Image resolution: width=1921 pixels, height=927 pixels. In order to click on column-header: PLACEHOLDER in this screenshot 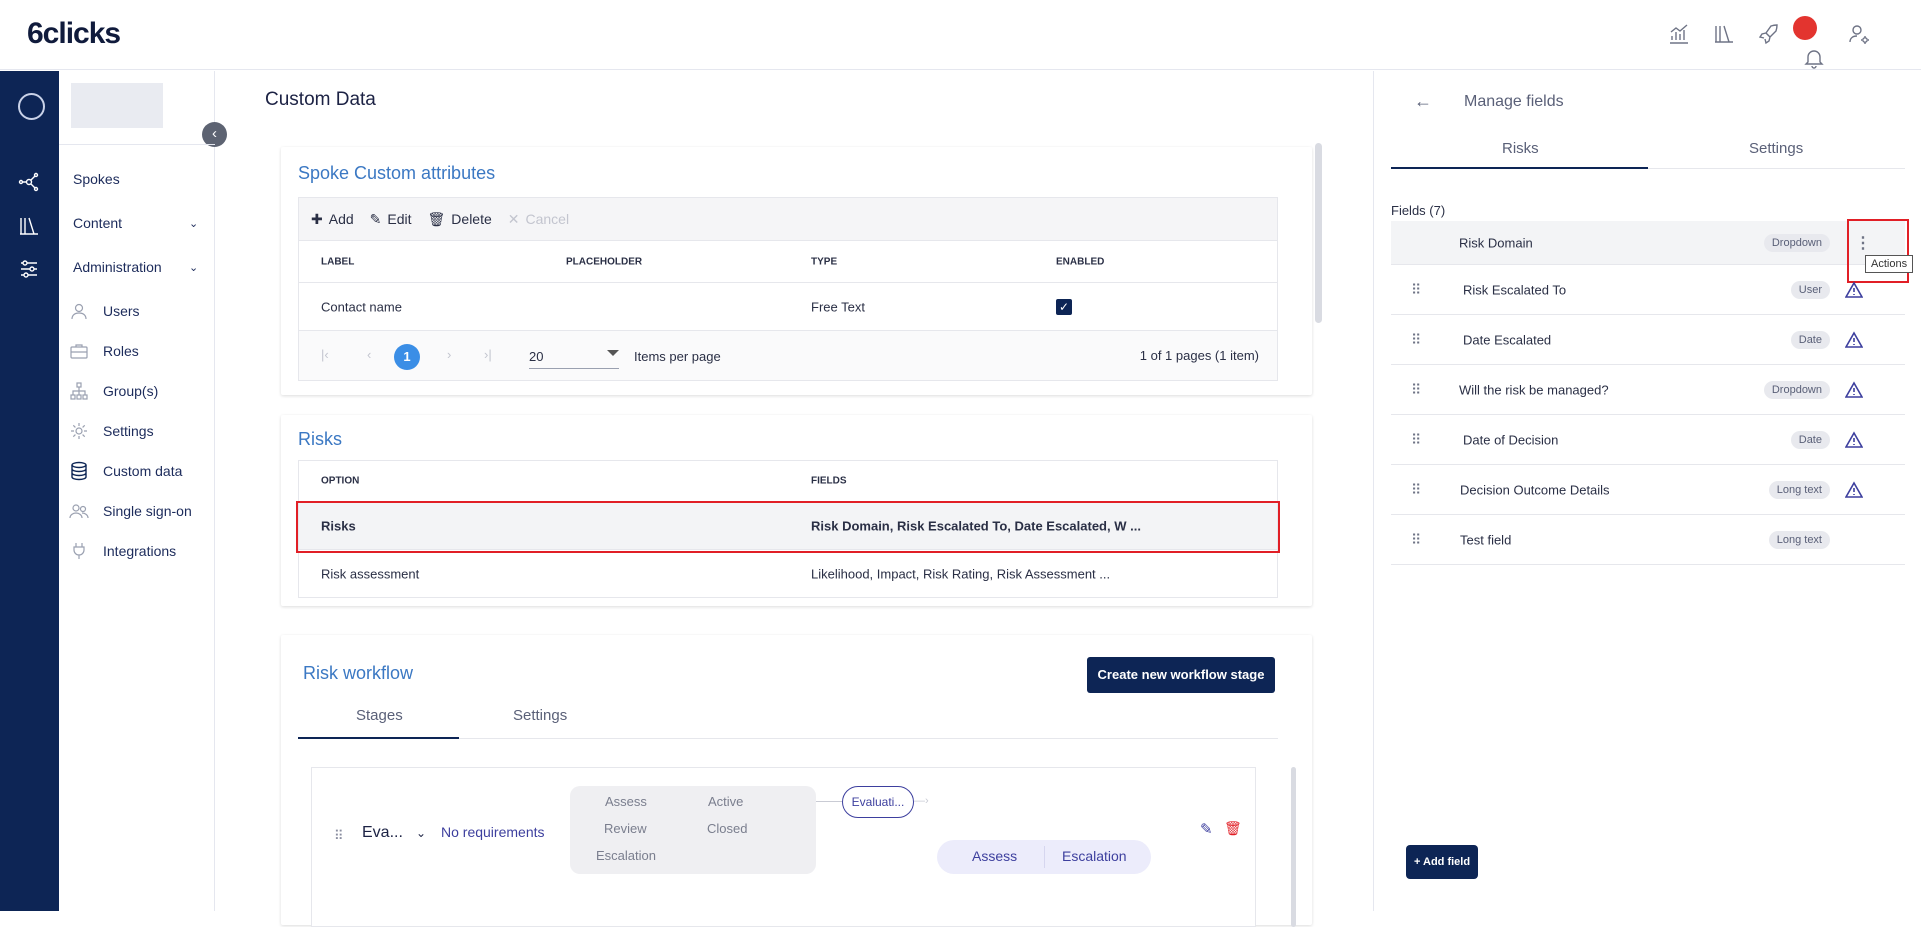, I will do `click(604, 261)`.